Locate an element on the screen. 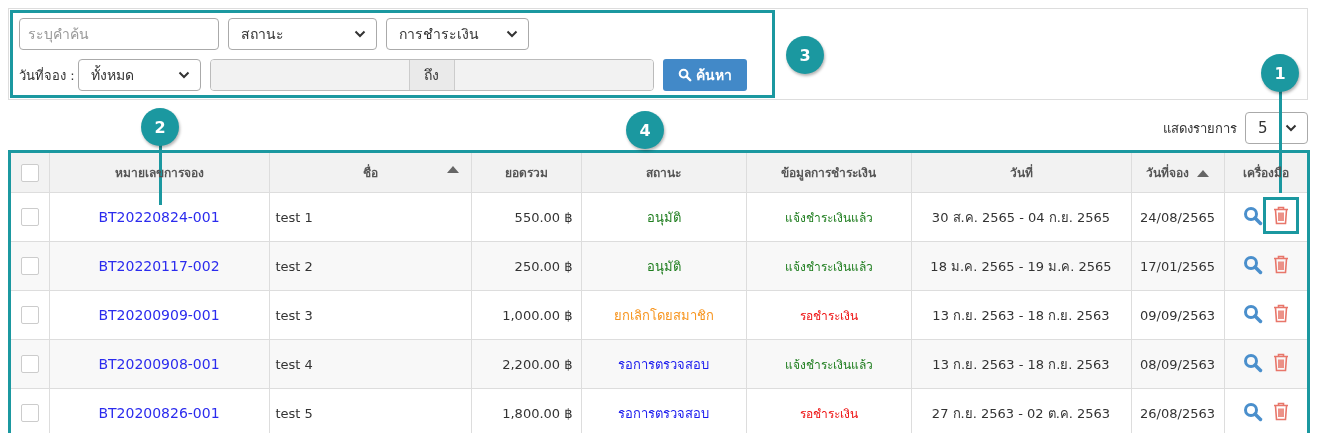 This screenshot has width=1327, height=433. status-cell: รอการตรวจสอบ is located at coordinates (663, 364).